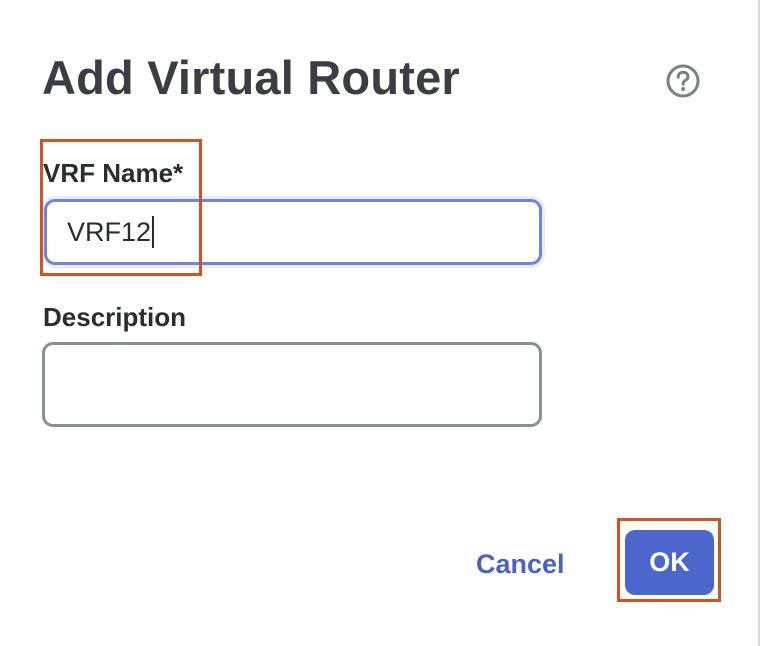 This screenshot has height=646, width=766. What do you see at coordinates (153, 232) in the screenshot?
I see `text-cursor` at bounding box center [153, 232].